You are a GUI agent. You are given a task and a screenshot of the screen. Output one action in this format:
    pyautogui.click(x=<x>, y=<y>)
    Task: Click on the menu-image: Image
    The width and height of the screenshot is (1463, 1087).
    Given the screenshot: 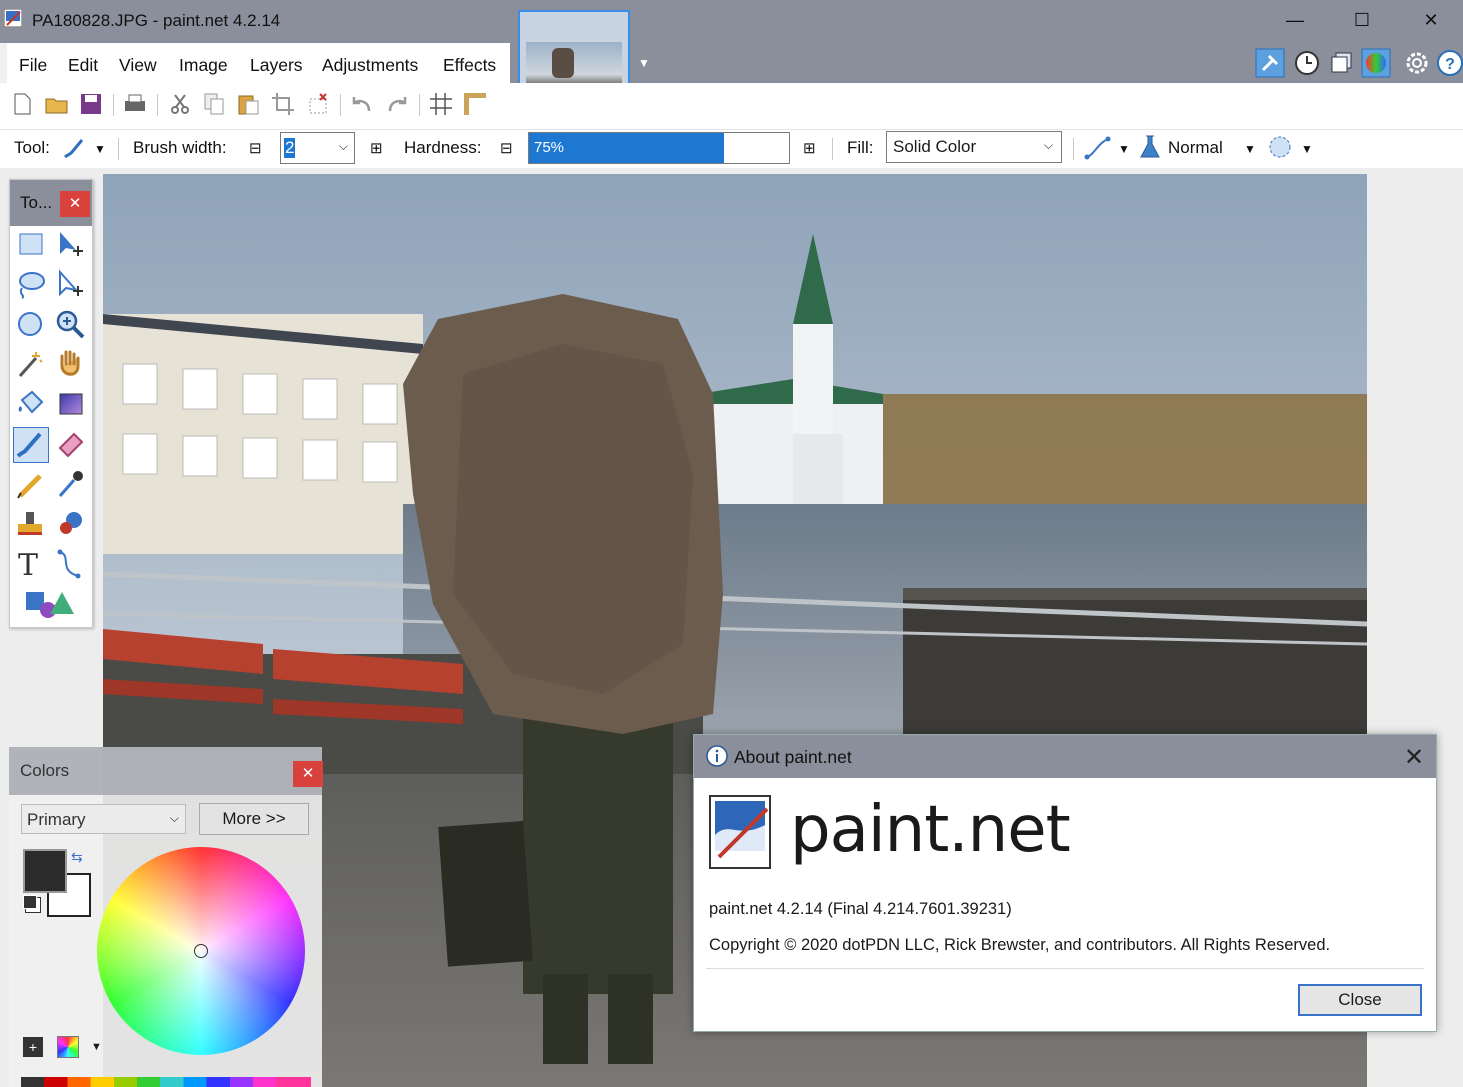 What is the action you would take?
    pyautogui.click(x=203, y=65)
    